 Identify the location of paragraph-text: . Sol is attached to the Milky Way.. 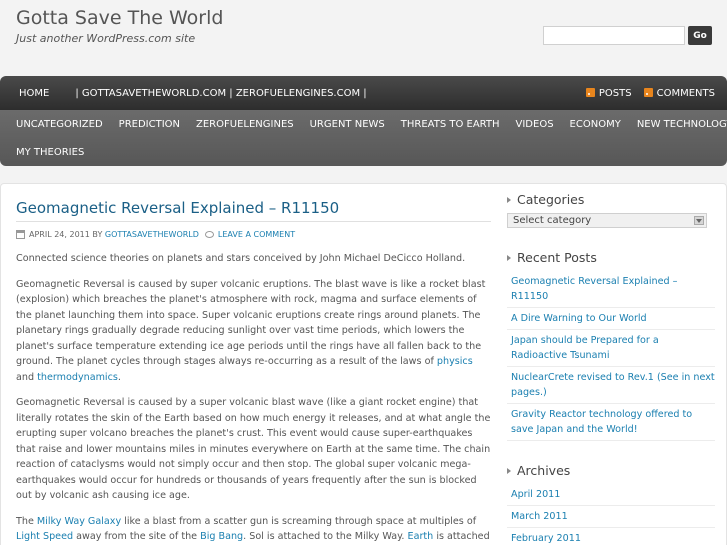
(324, 536).